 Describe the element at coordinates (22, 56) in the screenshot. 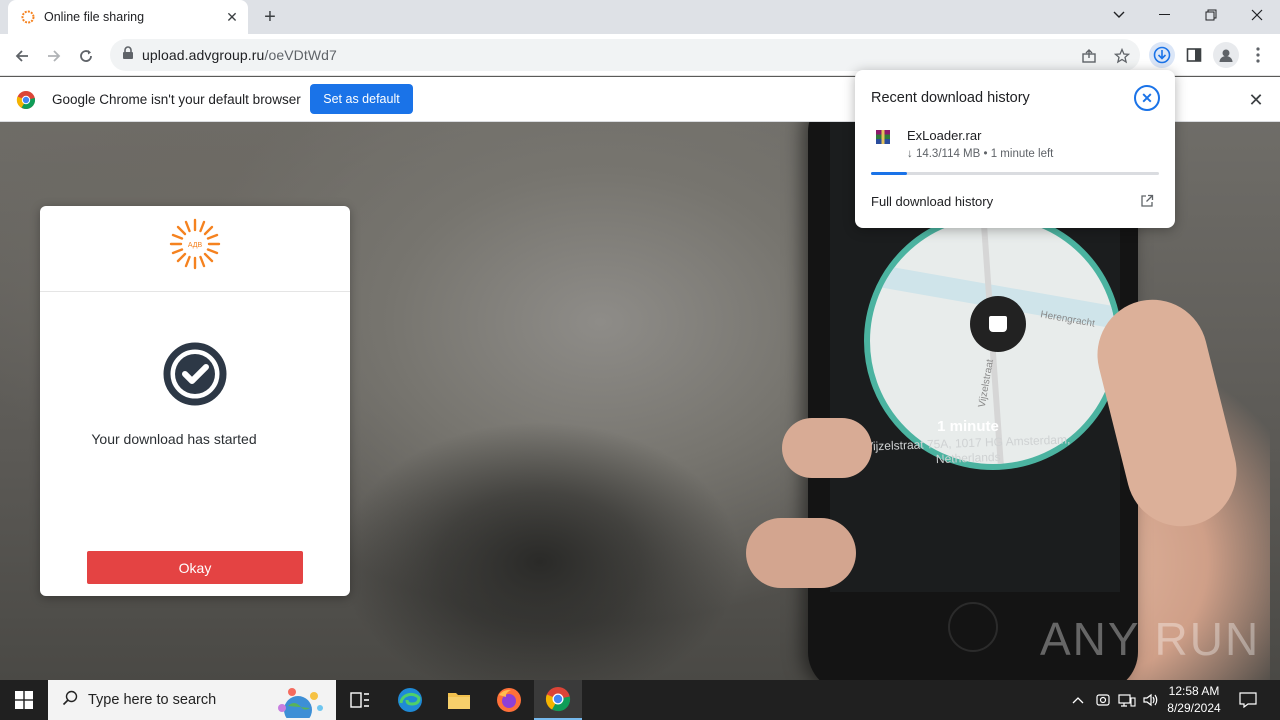

I see `back-button` at that location.